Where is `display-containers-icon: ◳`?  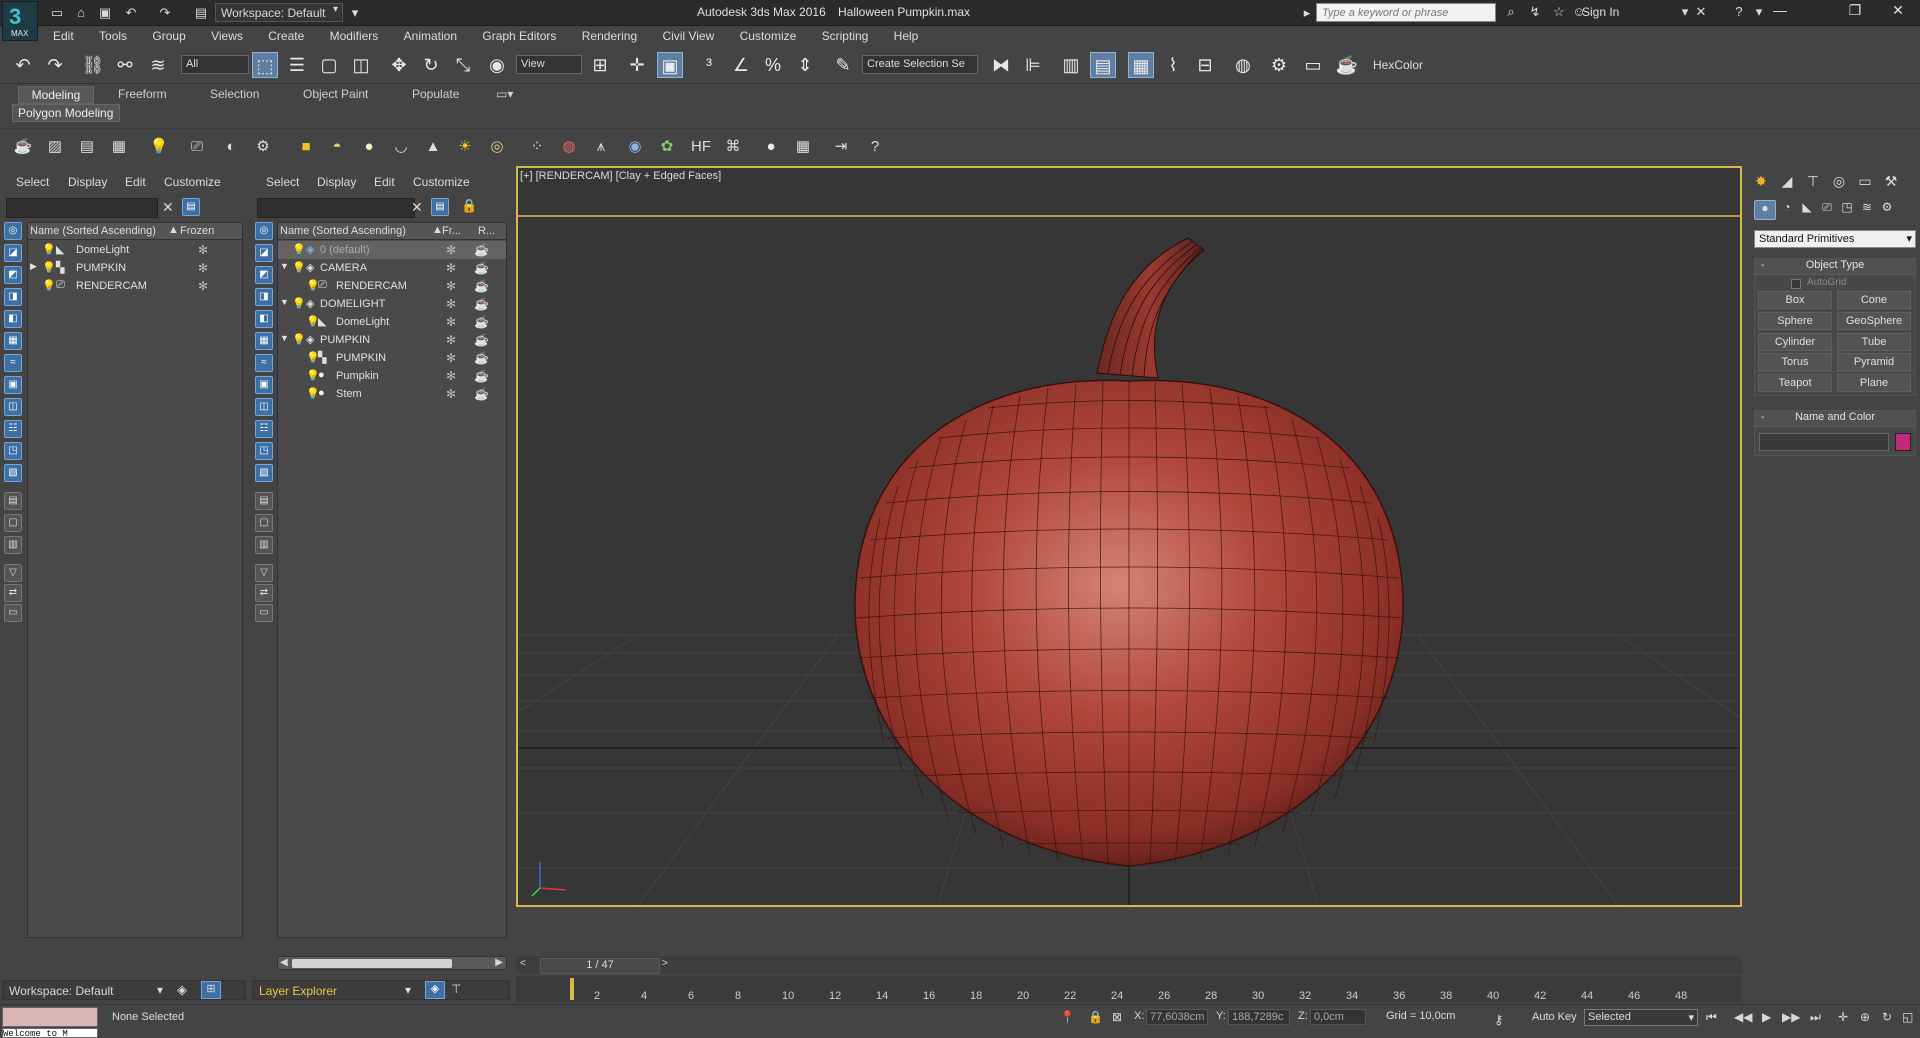
display-containers-icon: ◳ is located at coordinates (264, 451).